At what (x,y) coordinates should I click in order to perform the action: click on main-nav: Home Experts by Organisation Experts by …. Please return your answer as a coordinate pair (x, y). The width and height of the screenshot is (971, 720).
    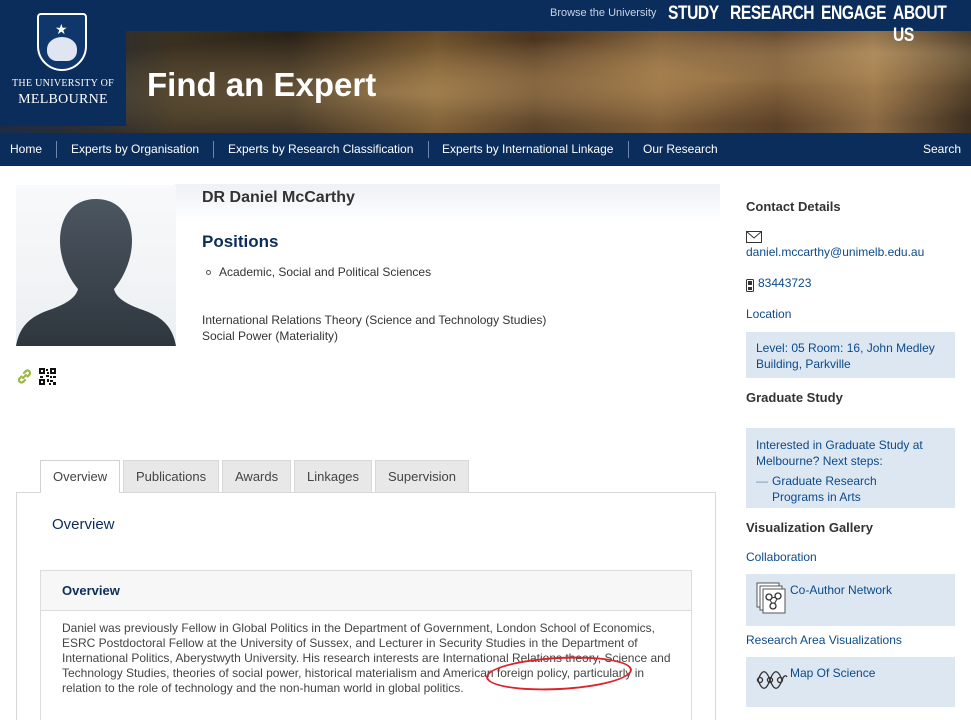
    Looking at the image, I should click on (485, 149).